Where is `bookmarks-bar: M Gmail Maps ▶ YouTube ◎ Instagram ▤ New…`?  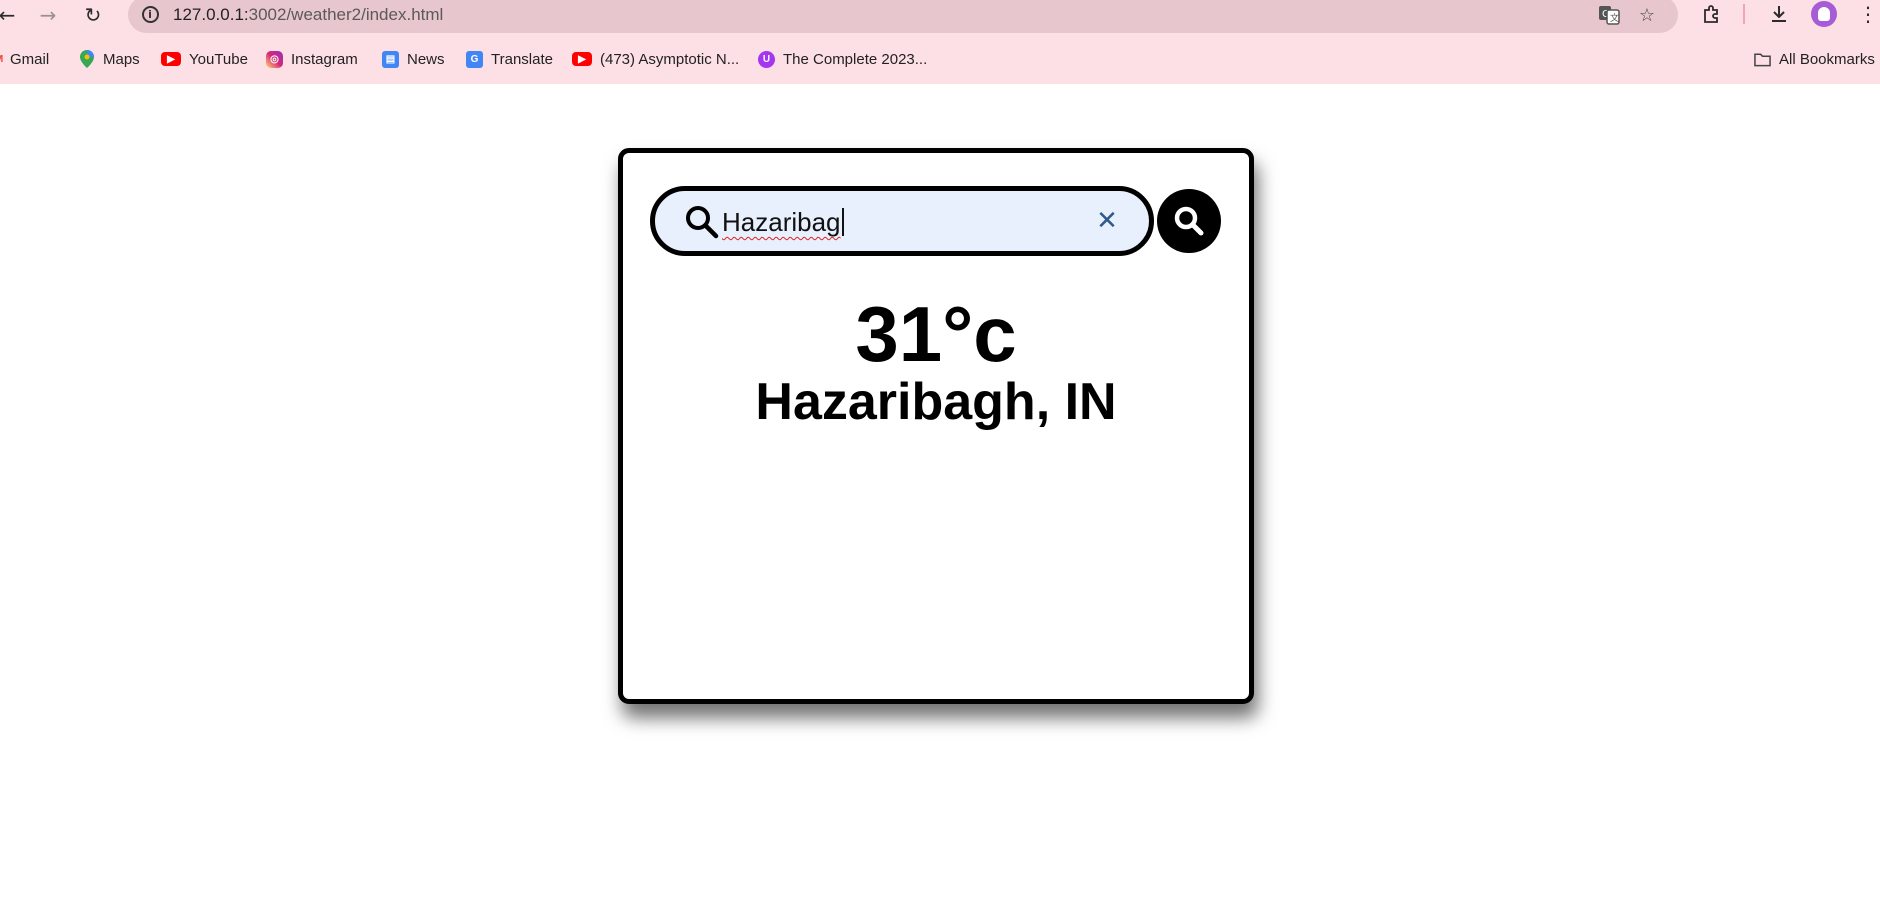 bookmarks-bar: M Gmail Maps ▶ YouTube ◎ Instagram ▤ New… is located at coordinates (940, 59).